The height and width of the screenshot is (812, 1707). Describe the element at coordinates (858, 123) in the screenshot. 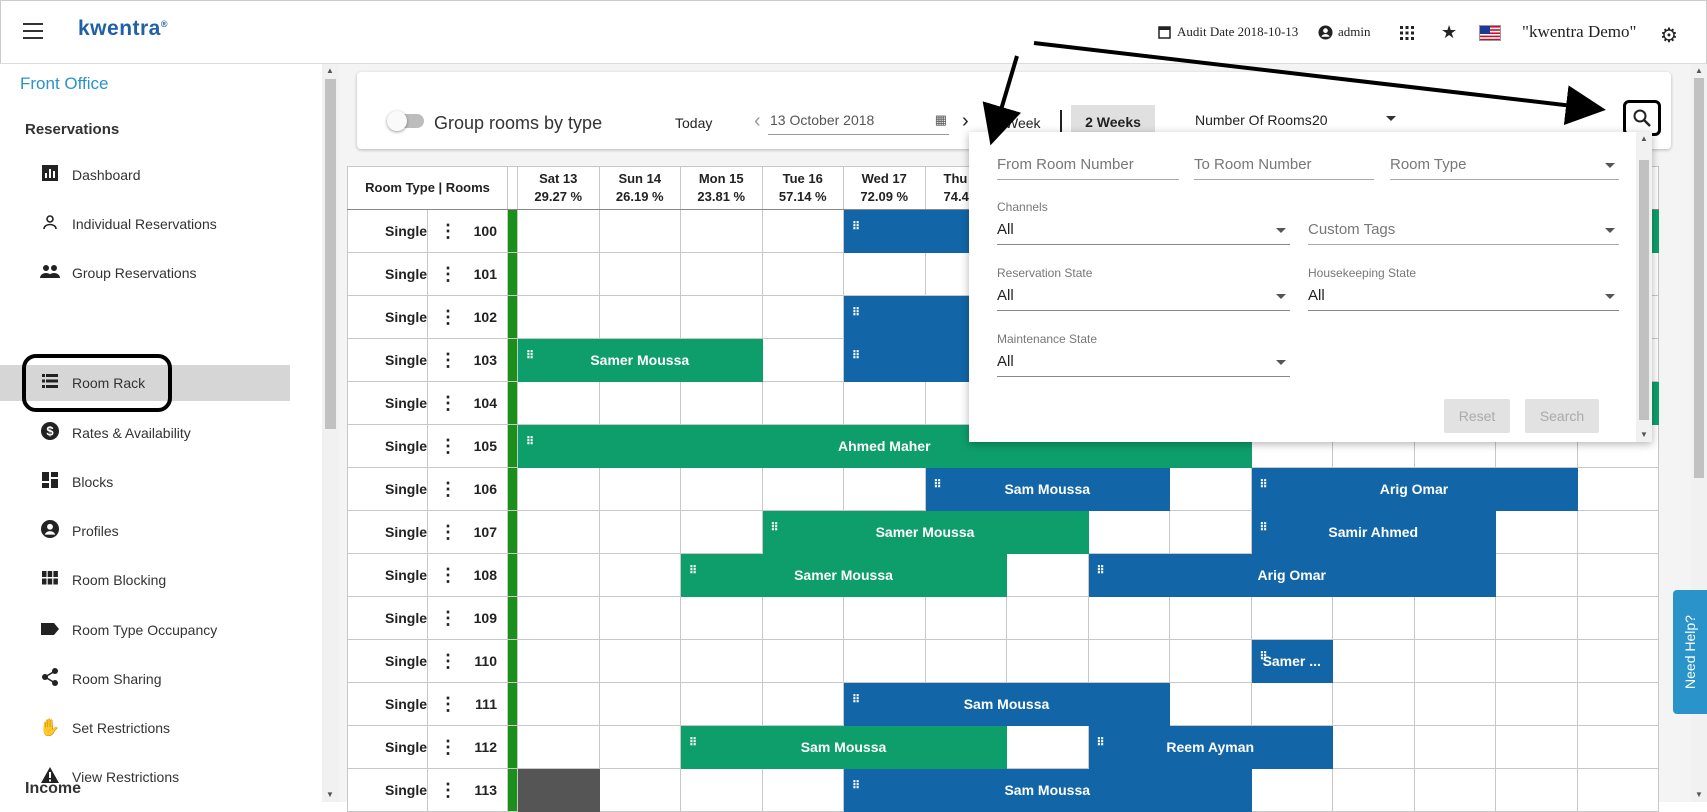

I see `date-field: 13 October 2018 ▦` at that location.